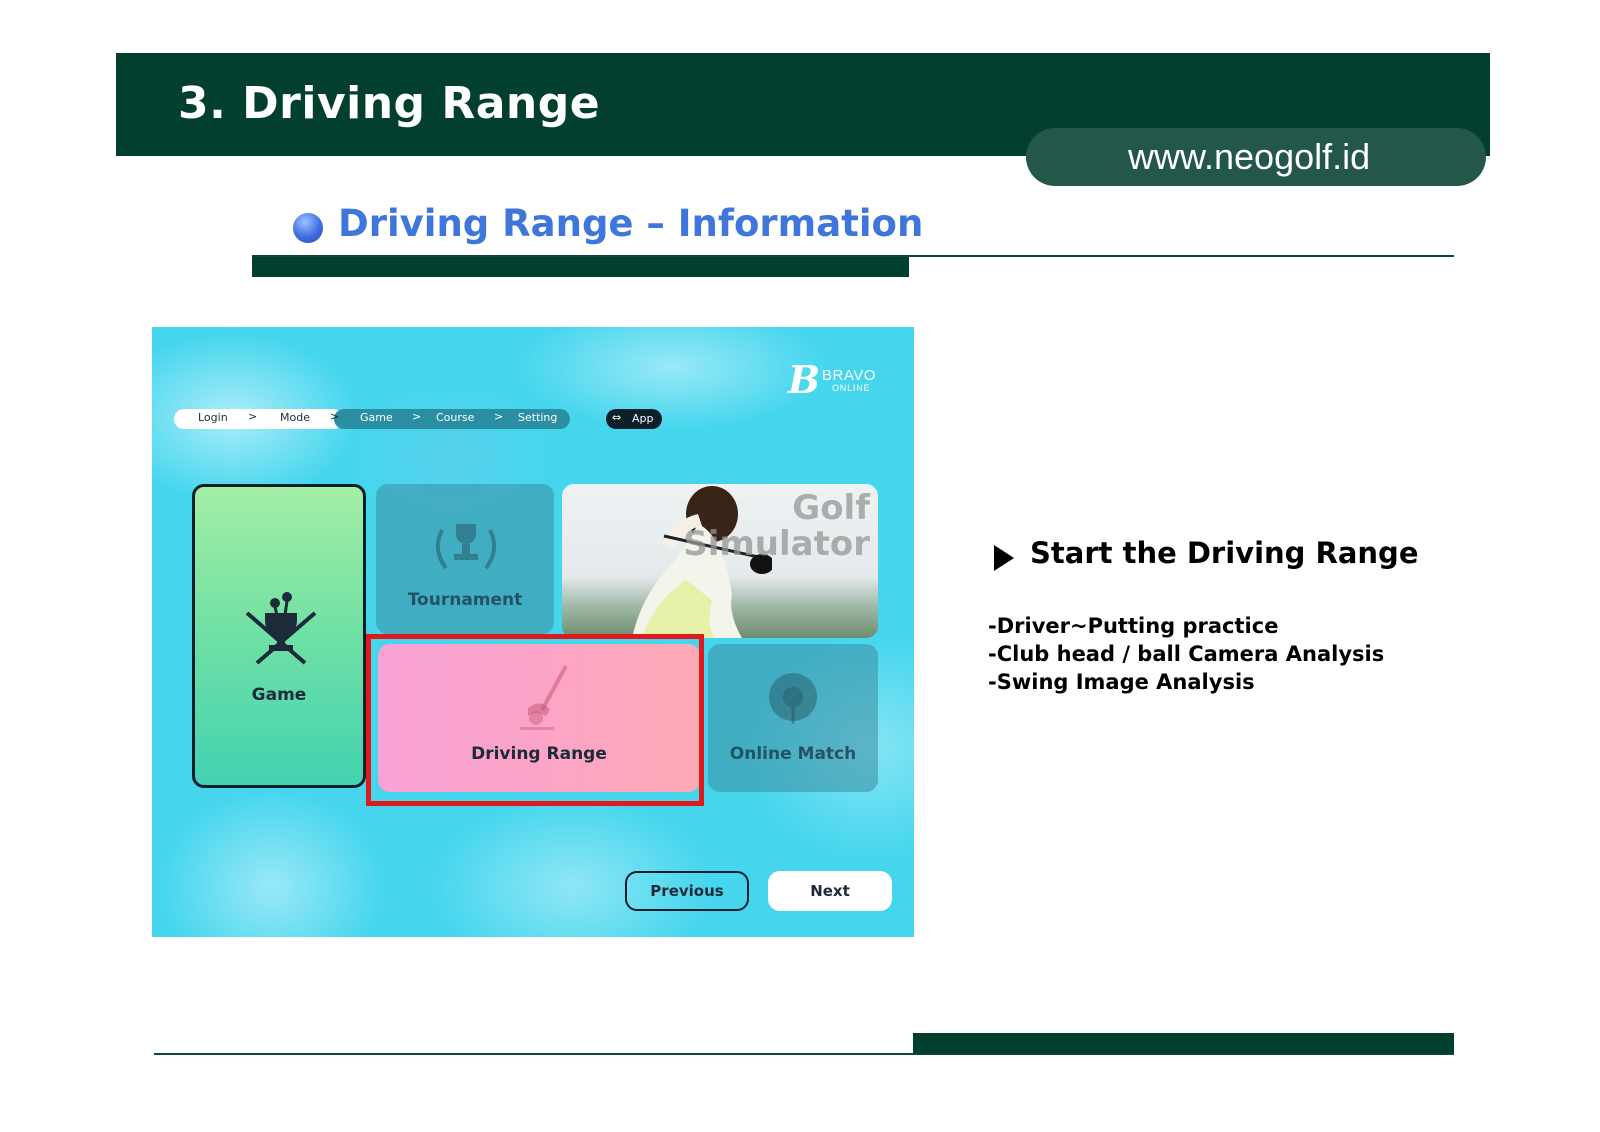  What do you see at coordinates (804, 379) in the screenshot?
I see `brand-mark: B` at bounding box center [804, 379].